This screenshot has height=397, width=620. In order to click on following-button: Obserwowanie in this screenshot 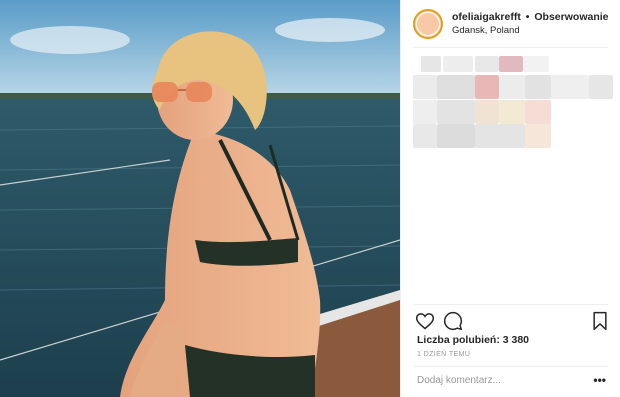, I will do `click(571, 17)`.